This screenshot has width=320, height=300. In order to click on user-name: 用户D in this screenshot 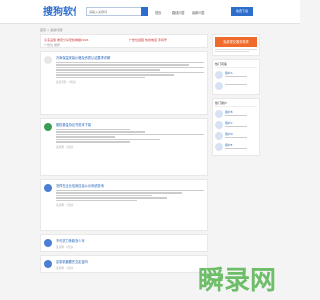, I will do `click(229, 134)`.